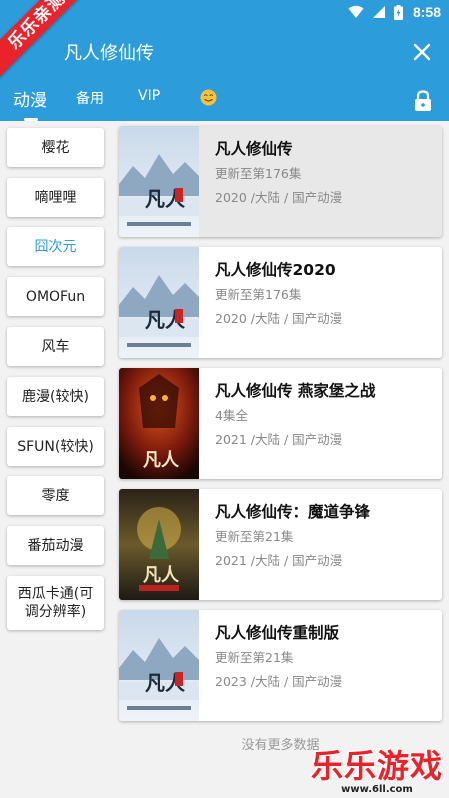 This screenshot has height=798, width=449. Describe the element at coordinates (293, 512) in the screenshot. I see `card-title: 凡人修仙传：魔道争锋` at that location.